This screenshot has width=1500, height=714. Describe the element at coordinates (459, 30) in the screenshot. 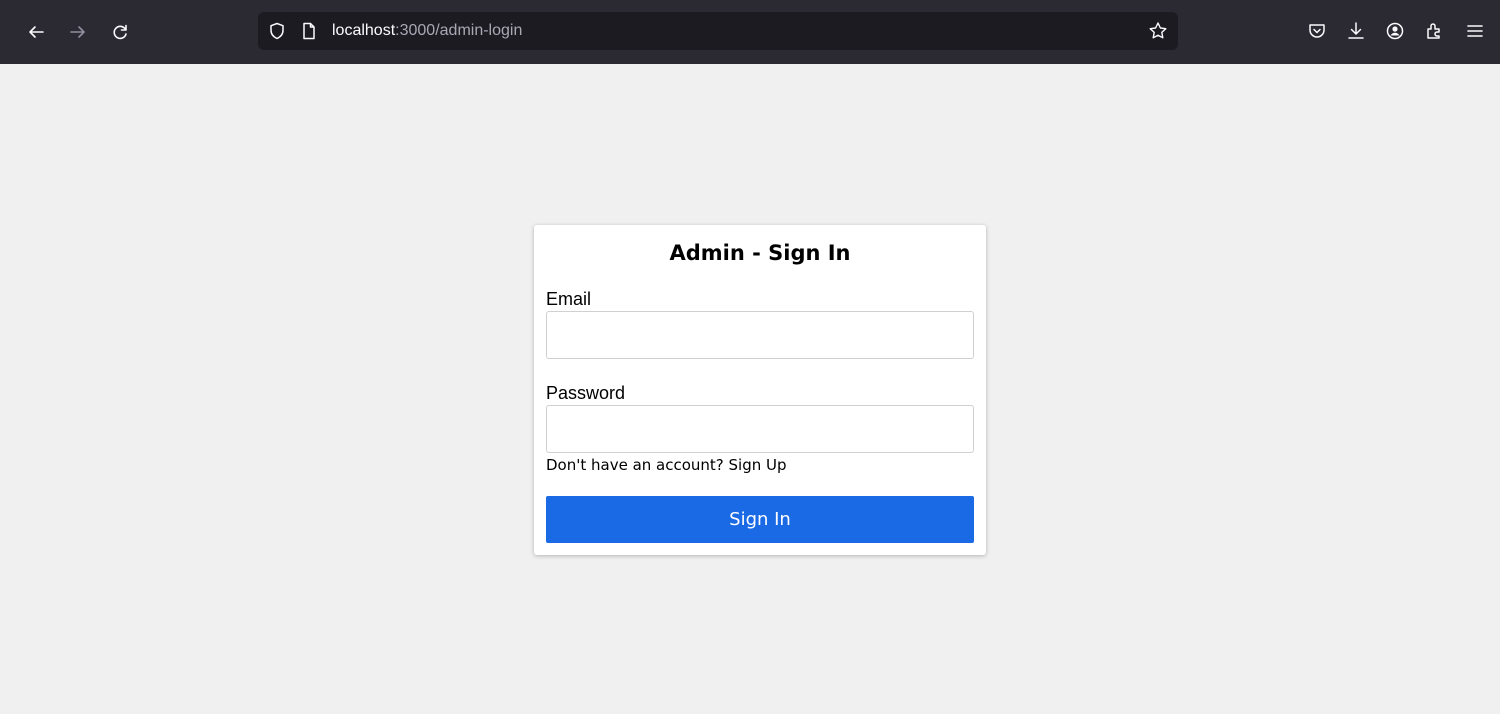

I see `url-path: :3000/admin-login` at that location.